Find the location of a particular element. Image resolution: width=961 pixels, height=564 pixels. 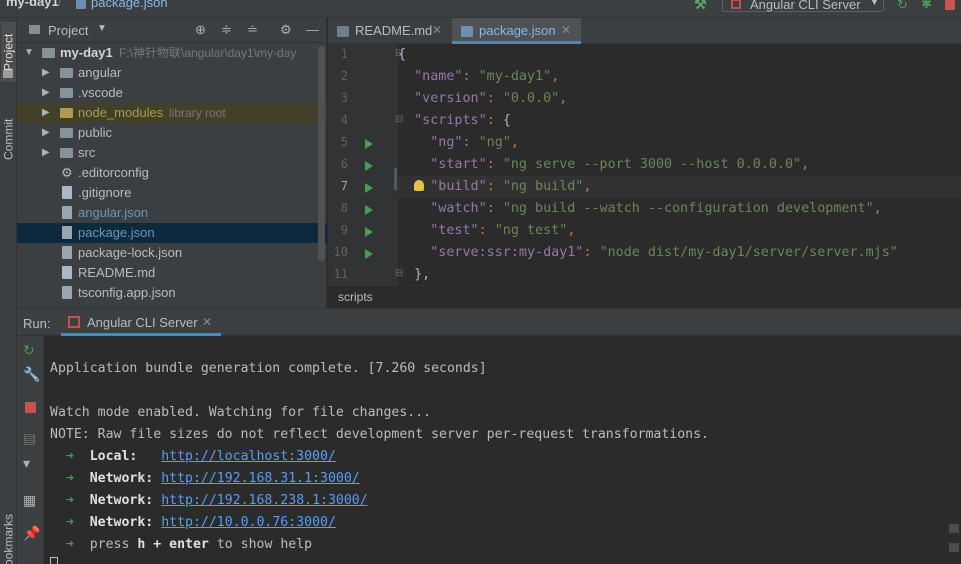

tab-readme: README.md ✕ is located at coordinates (390, 31).